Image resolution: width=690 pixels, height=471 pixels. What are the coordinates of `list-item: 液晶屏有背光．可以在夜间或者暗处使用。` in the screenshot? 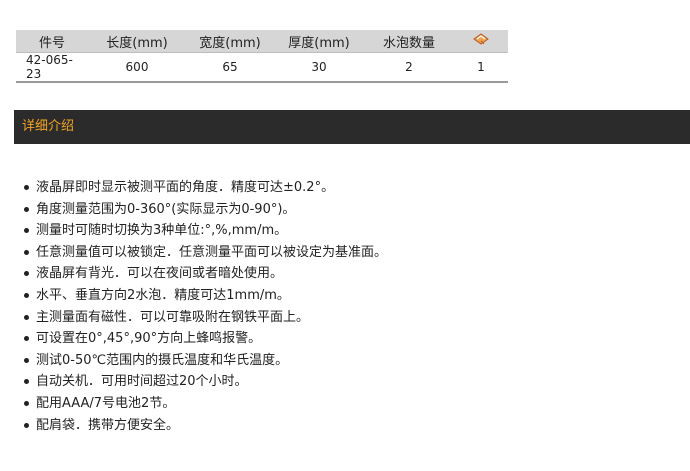 It's located at (205, 274).